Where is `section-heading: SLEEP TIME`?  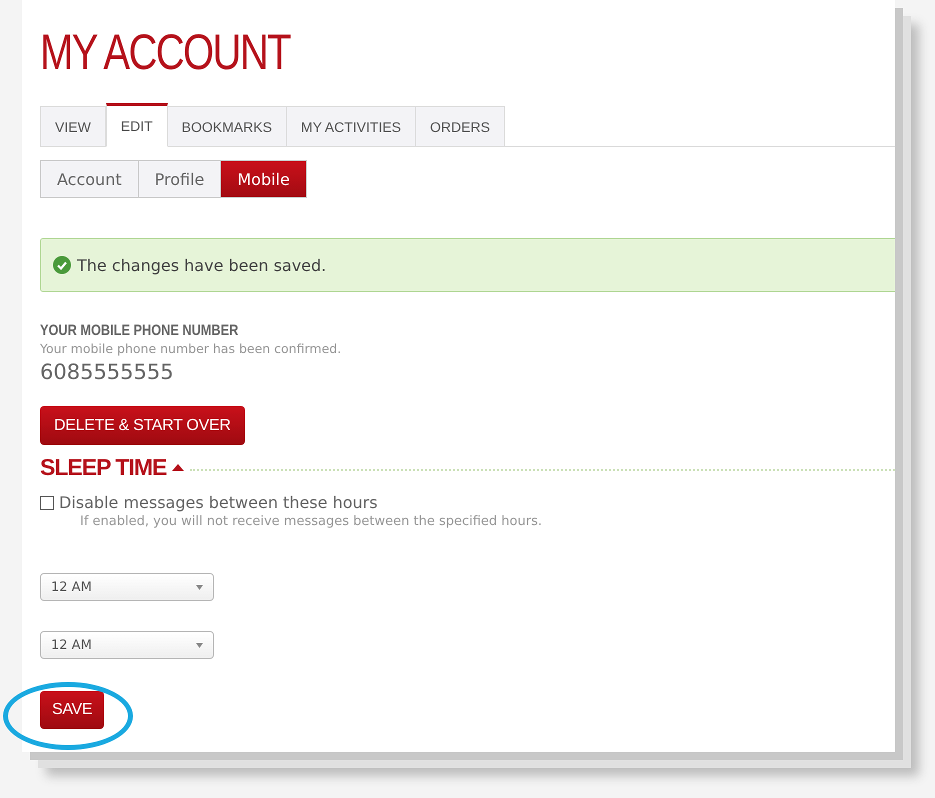 section-heading: SLEEP TIME is located at coordinates (103, 467).